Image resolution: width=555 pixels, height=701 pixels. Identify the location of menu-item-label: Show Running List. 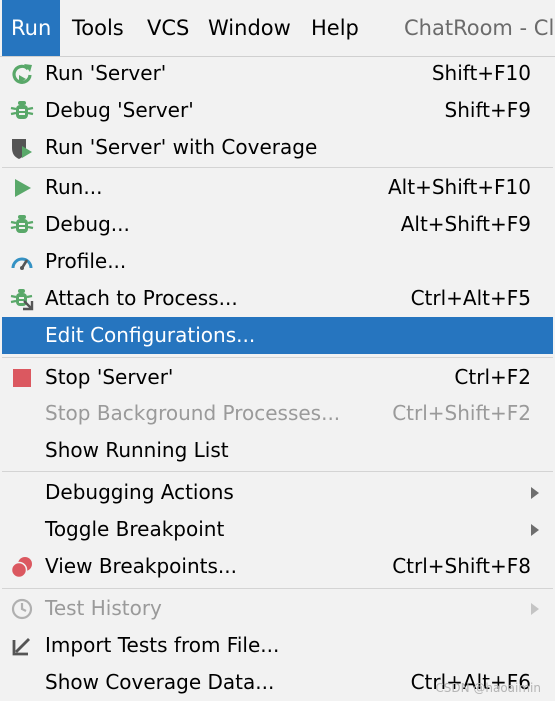
(137, 450).